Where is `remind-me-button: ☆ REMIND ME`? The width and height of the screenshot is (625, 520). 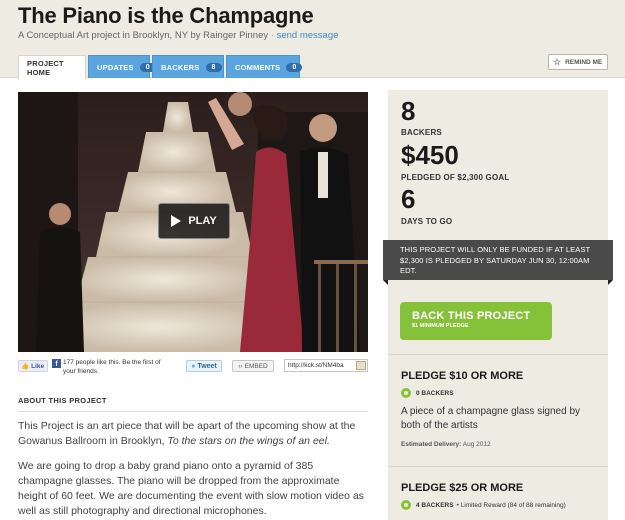 remind-me-button: ☆ REMIND ME is located at coordinates (578, 62).